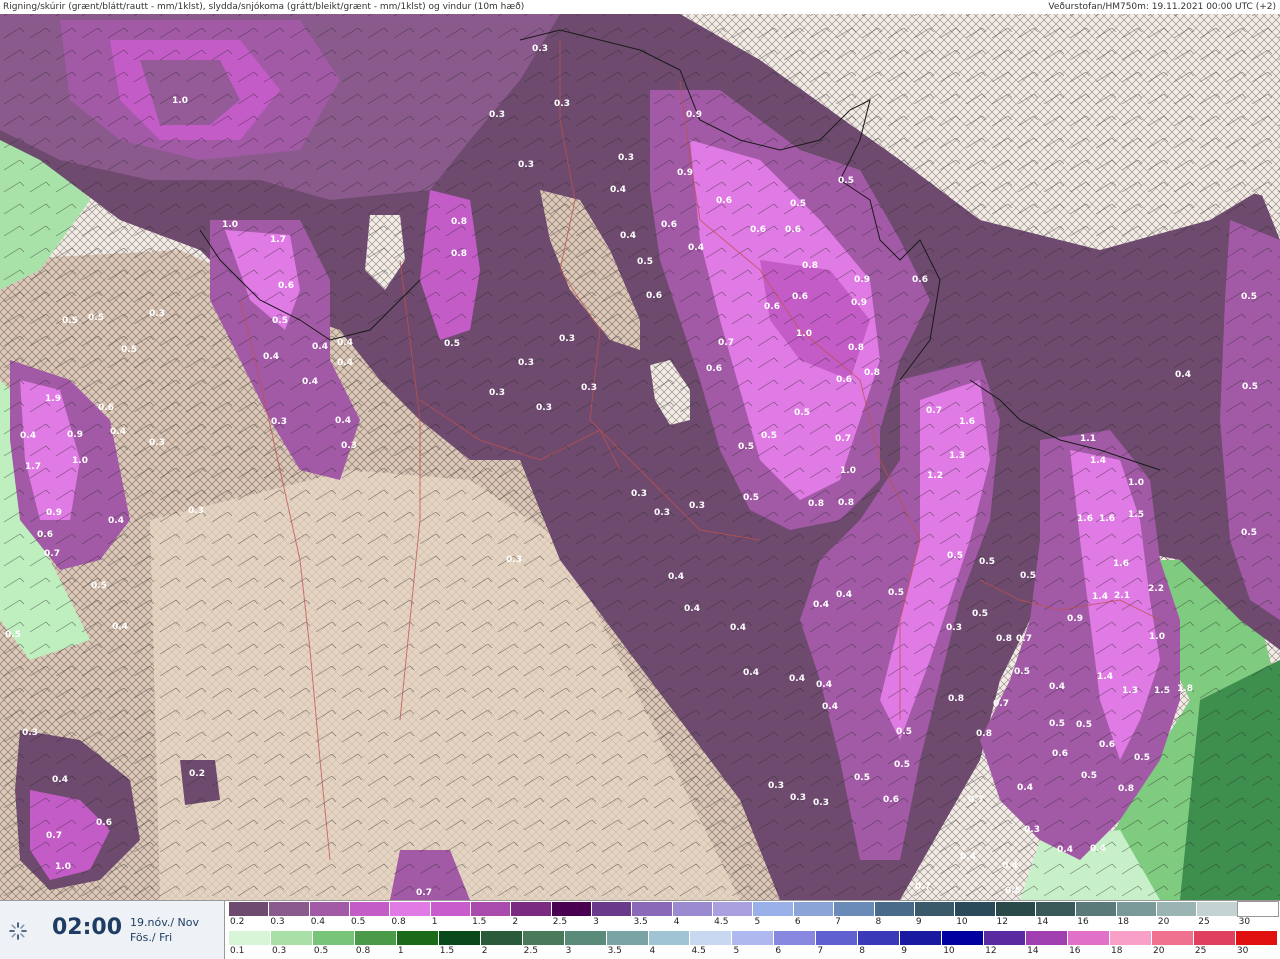 Image resolution: width=1280 pixels, height=959 pixels. Describe the element at coordinates (1122, 596) in the screenshot. I see `precip-value-label: 2.1` at that location.